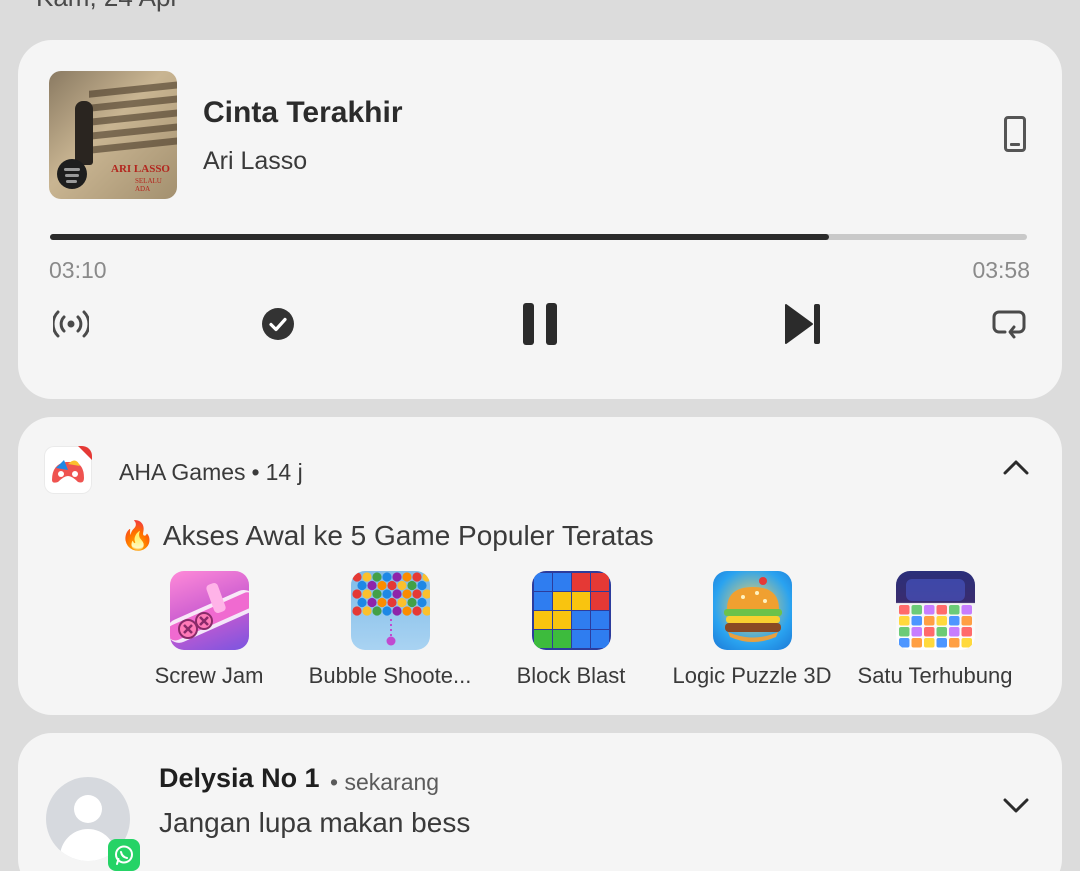  What do you see at coordinates (392, 782) in the screenshot?
I see `message-time-text: sekarang` at bounding box center [392, 782].